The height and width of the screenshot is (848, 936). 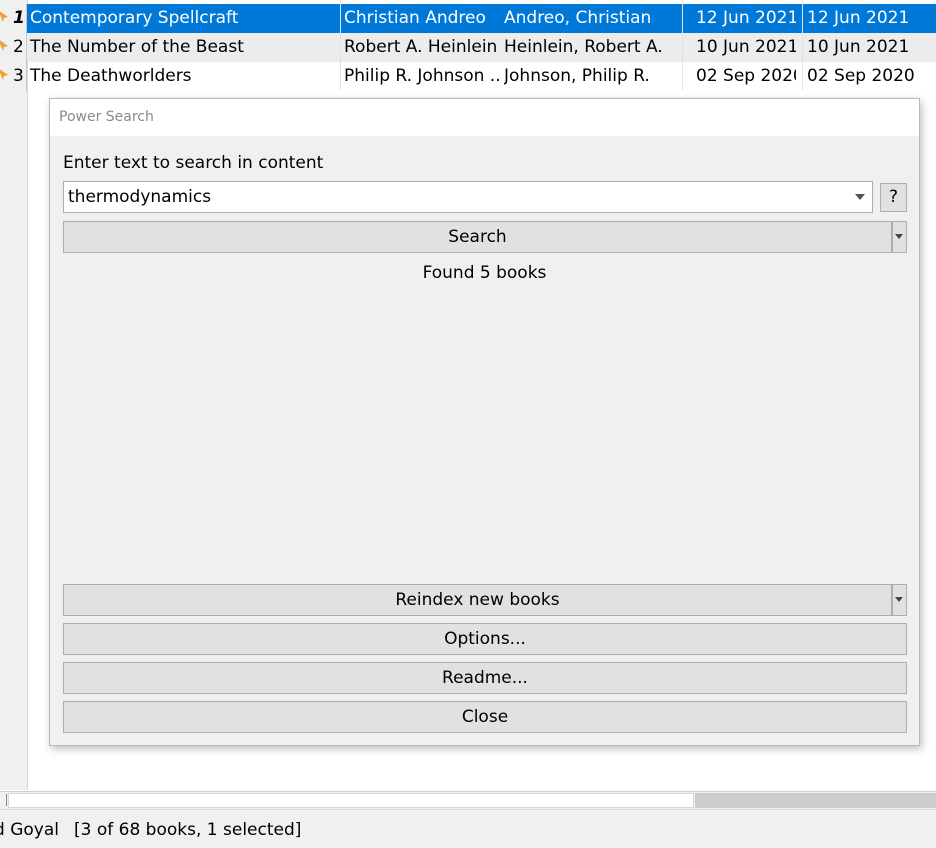 I want to click on date-cell: 12 Jun 2021, so click(x=746, y=18).